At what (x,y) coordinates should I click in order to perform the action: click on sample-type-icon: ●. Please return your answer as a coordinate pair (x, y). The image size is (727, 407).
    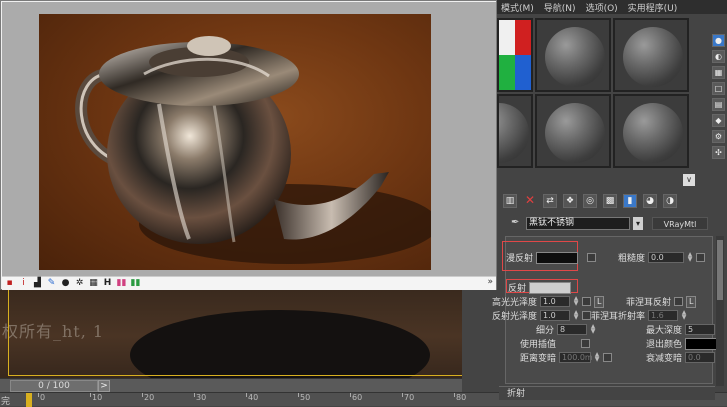
    Looking at the image, I should click on (718, 40).